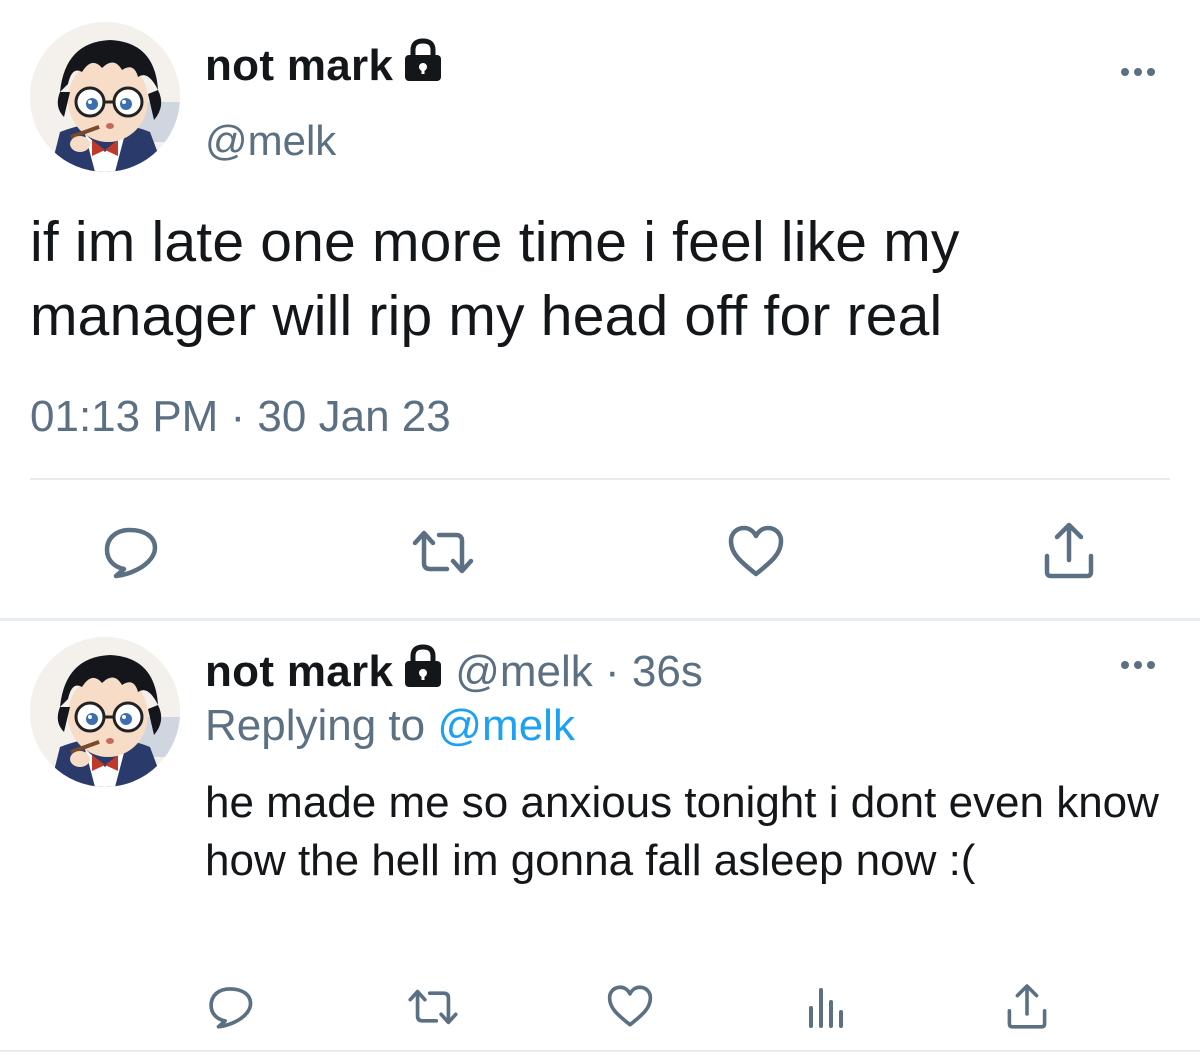 The width and height of the screenshot is (1200, 1055). Describe the element at coordinates (240, 417) in the screenshot. I see `tweet-timestamp: 01:13 PM · 30 Jan 23` at that location.